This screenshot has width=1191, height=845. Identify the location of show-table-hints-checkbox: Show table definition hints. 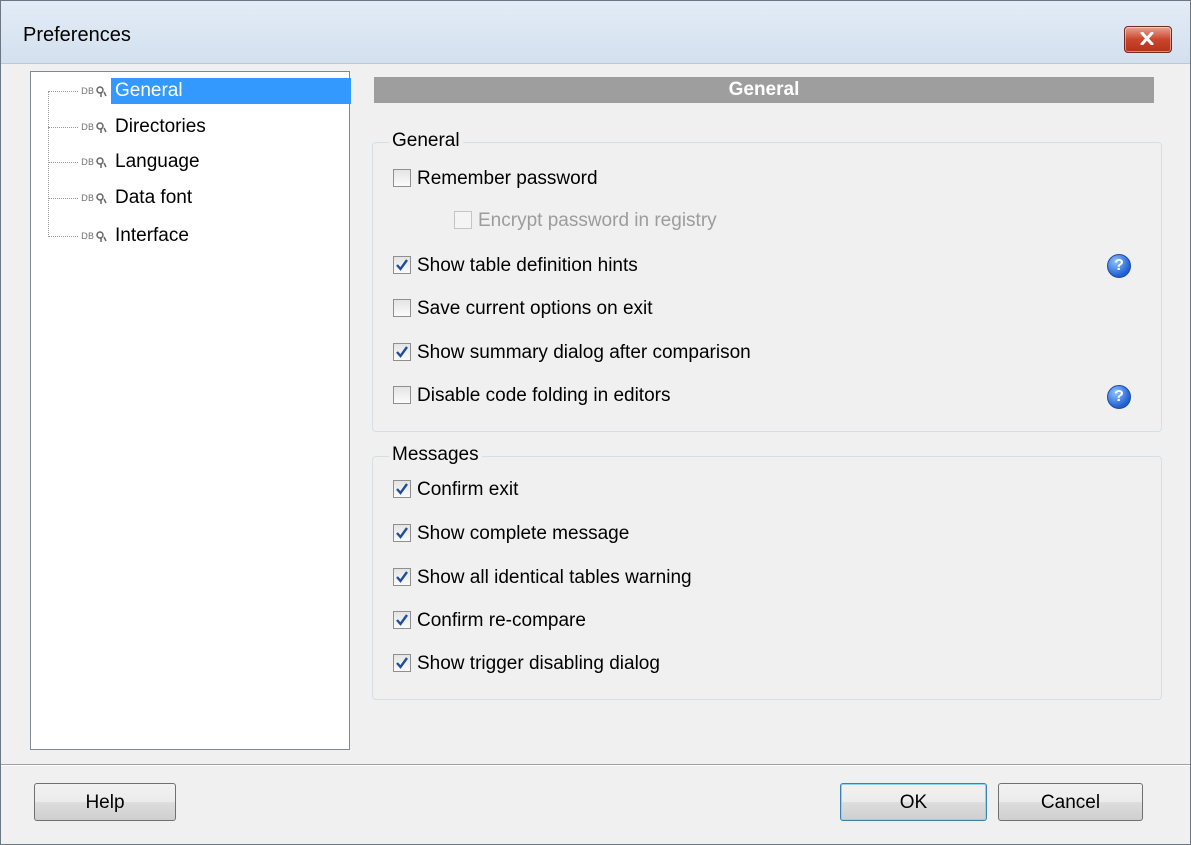
(593, 266).